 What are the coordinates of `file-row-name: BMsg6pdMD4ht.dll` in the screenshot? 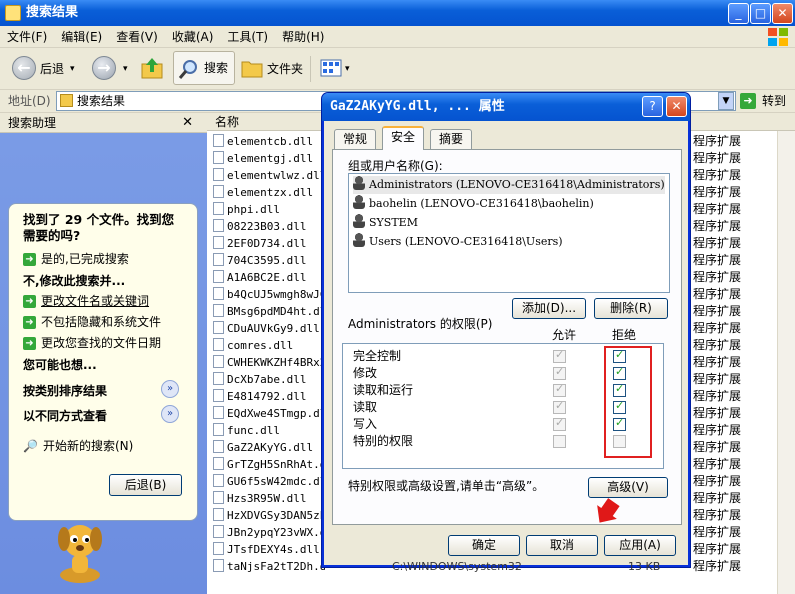 It's located at (269, 311).